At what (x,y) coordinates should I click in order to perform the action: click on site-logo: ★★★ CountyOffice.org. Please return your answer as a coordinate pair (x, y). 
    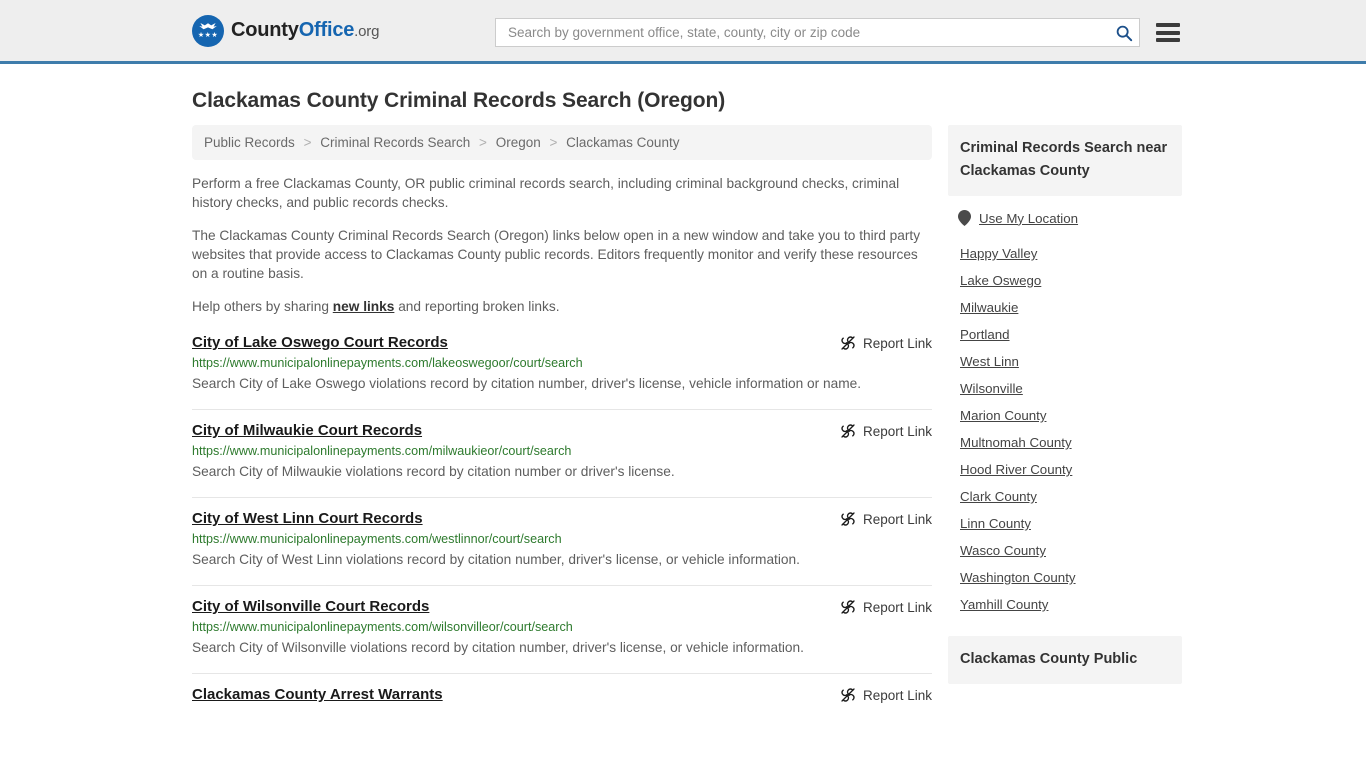
    Looking at the image, I should click on (285, 30).